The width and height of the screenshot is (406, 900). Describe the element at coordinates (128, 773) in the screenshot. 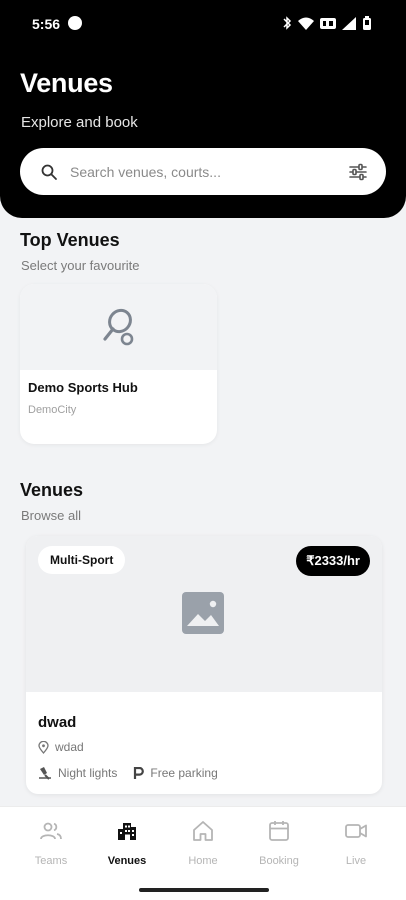

I see `venue-amenities: Night lights Free parking` at that location.